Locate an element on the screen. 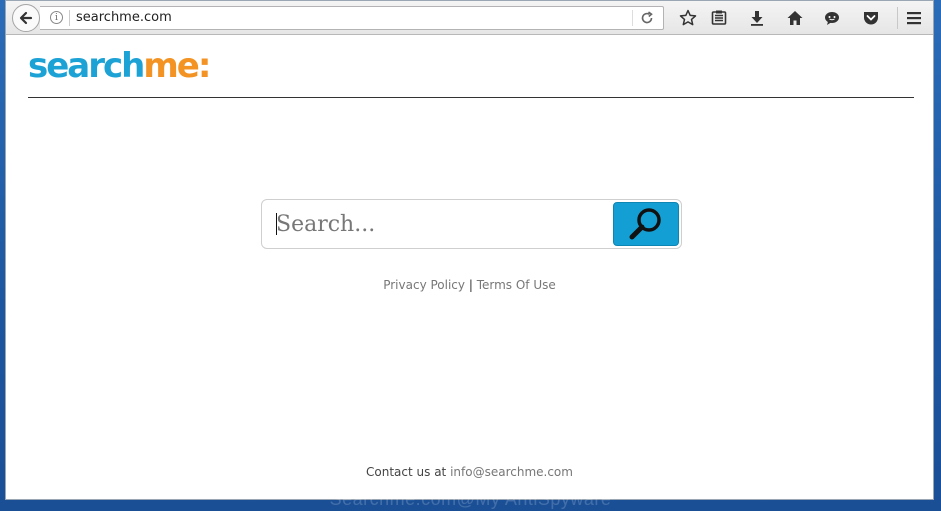 Image resolution: width=941 pixels, height=511 pixels. back-arrow-icon is located at coordinates (26, 18).